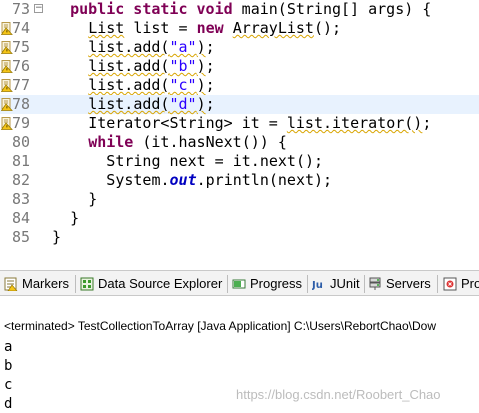 The width and height of the screenshot is (479, 413). I want to click on console-output-line: d, so click(8, 404).